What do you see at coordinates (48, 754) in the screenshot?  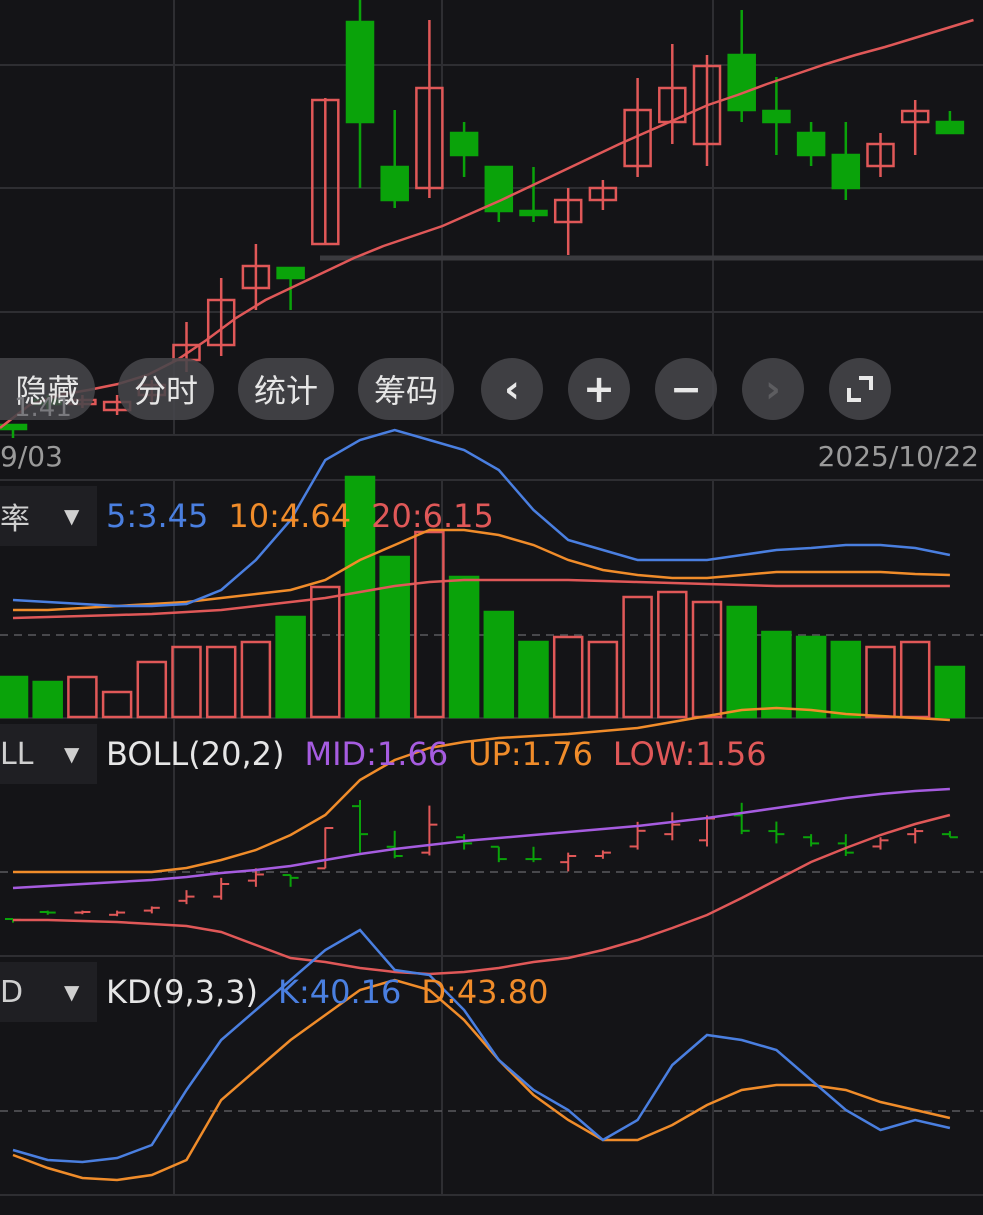 I see `boll-indicator-selector: LL ▼` at bounding box center [48, 754].